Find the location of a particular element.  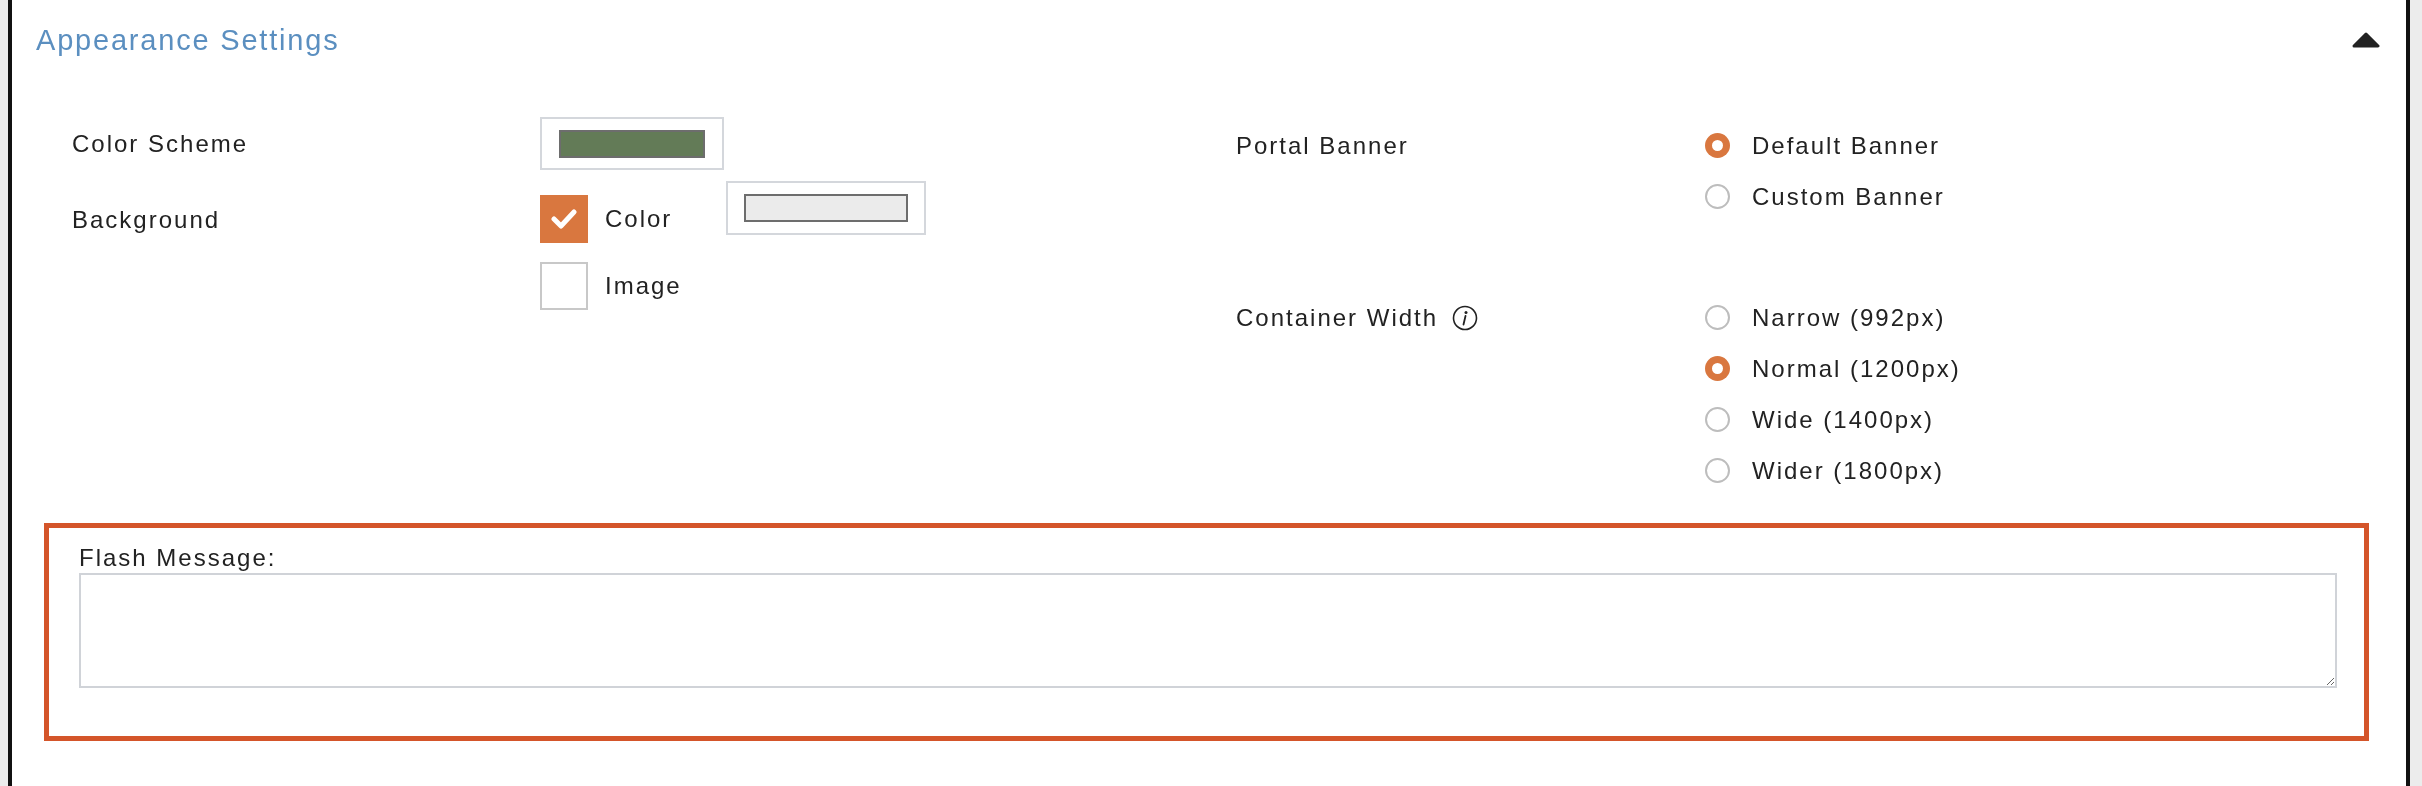

radio-label: Narrow (992px) is located at coordinates (1849, 317).